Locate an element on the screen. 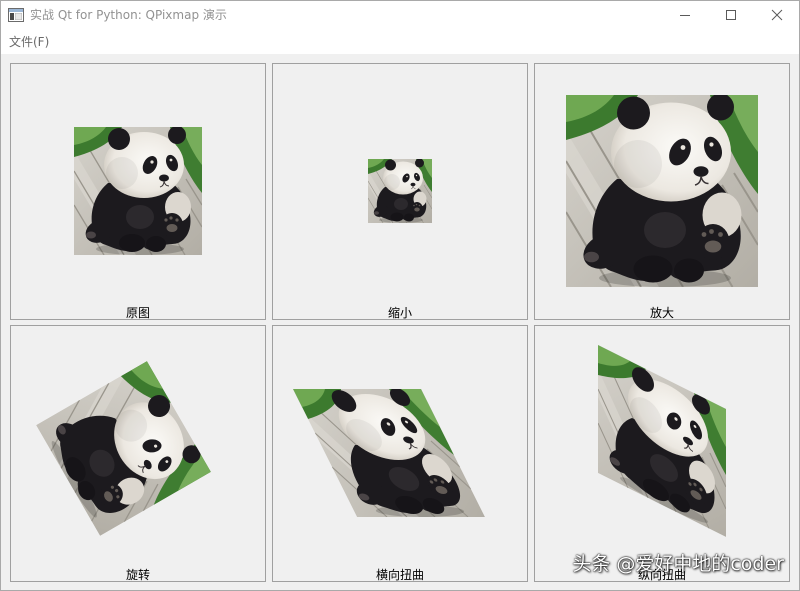 Image resolution: width=800 pixels, height=591 pixels. qt-app-icon-graphic is located at coordinates (16, 15).